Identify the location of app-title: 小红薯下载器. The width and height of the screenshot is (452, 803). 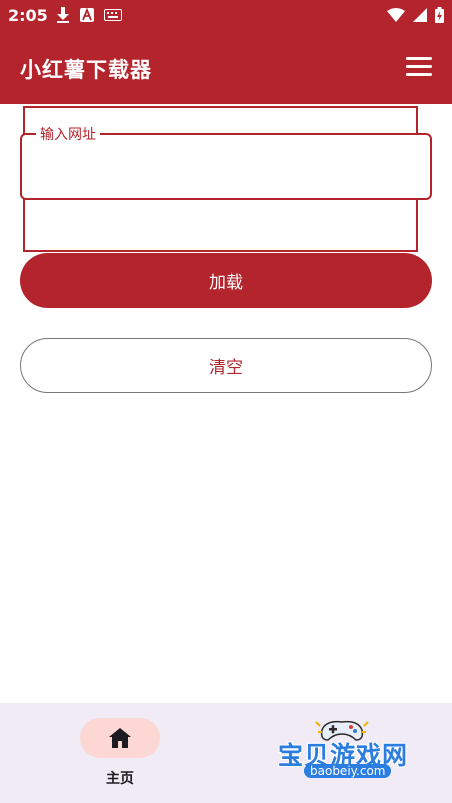
(86, 70).